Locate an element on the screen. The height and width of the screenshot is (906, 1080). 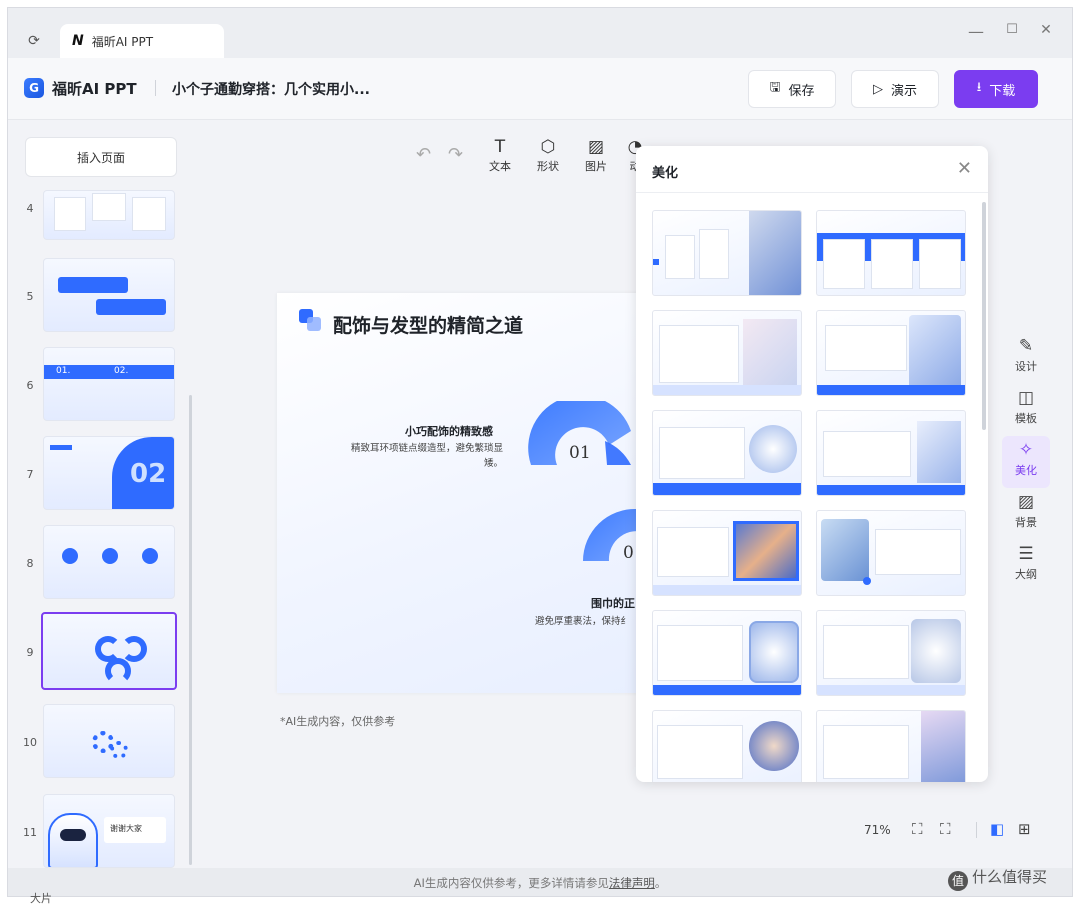
beautify-panel-scrollbar is located at coordinates (984, 316).